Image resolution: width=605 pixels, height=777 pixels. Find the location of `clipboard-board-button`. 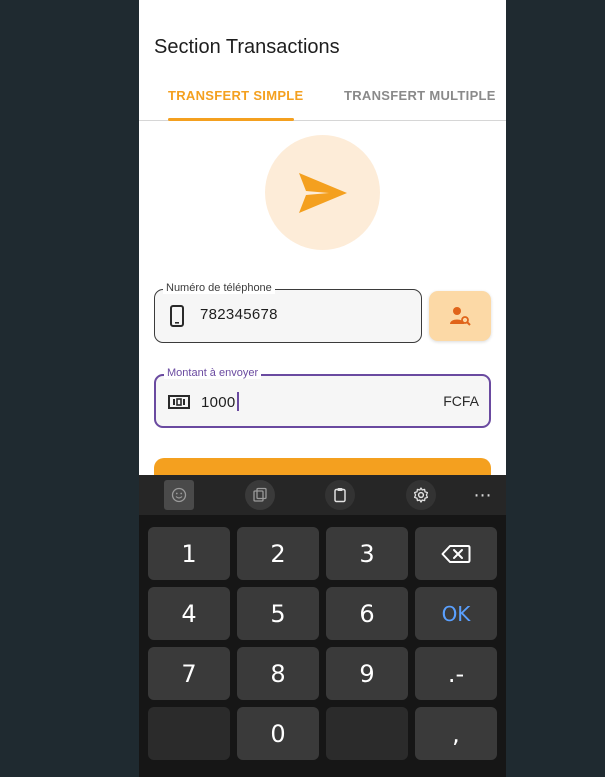

clipboard-board-button is located at coordinates (340, 495).